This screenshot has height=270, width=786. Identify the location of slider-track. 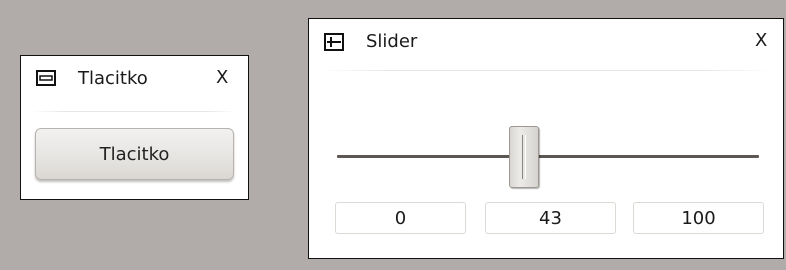
(548, 156).